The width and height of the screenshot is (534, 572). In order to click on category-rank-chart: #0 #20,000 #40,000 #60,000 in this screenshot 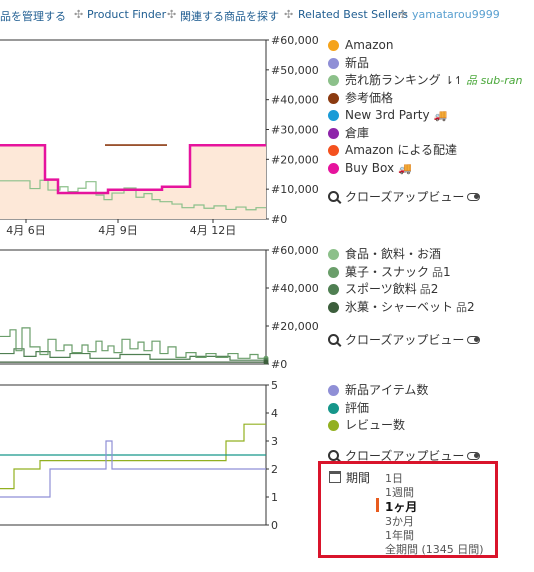, I will do `click(160, 309)`.